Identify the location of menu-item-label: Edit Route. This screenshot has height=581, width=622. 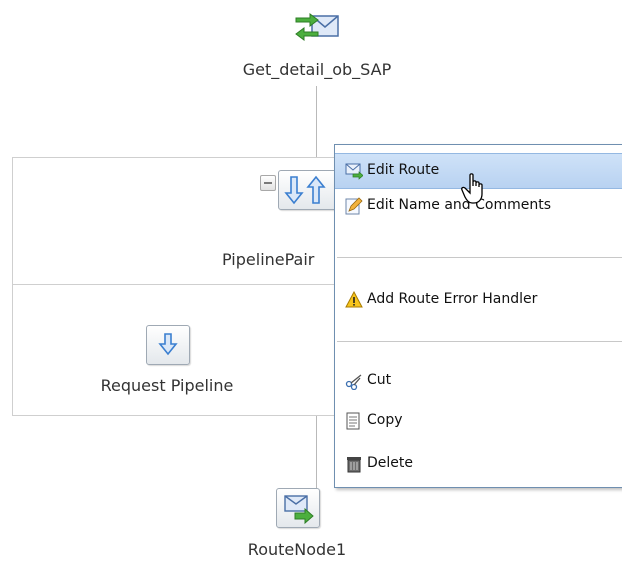
(403, 170).